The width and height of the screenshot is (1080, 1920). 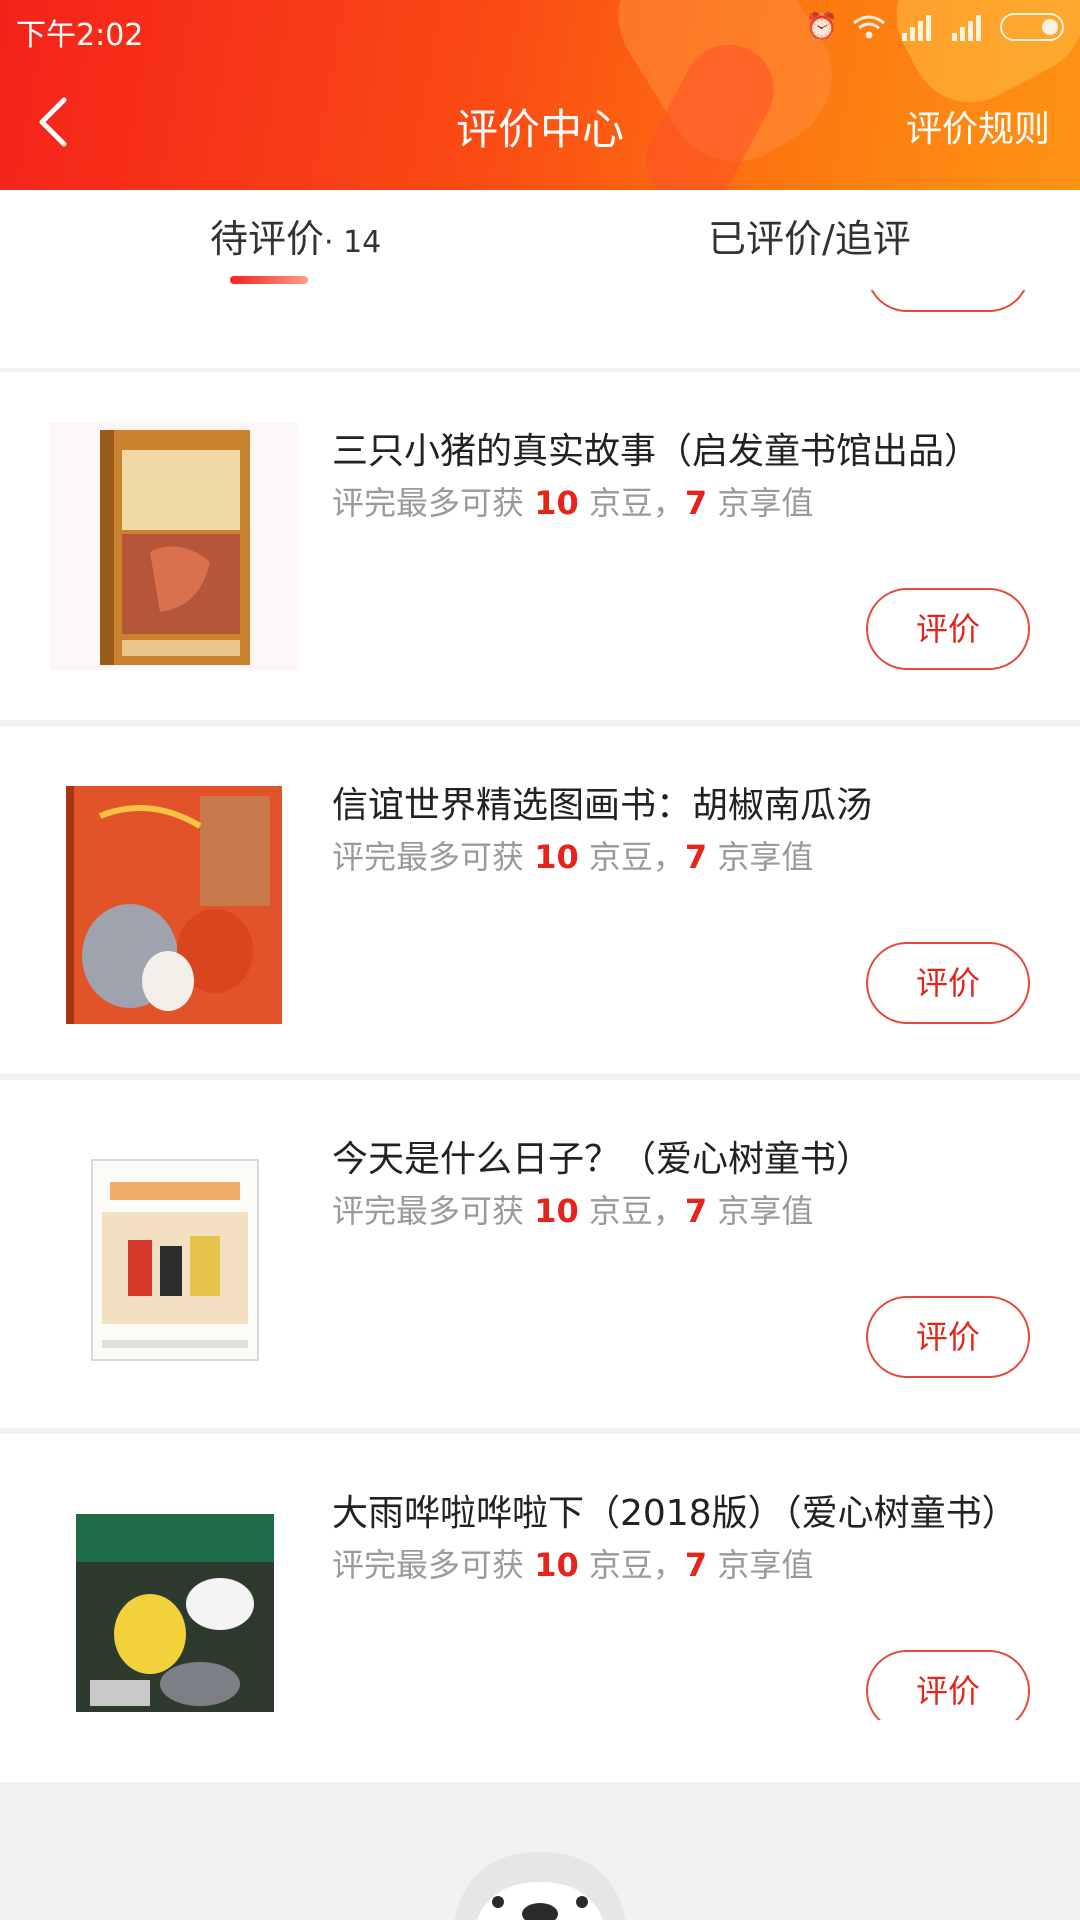 What do you see at coordinates (948, 301) in the screenshot?
I see `review-button-partial` at bounding box center [948, 301].